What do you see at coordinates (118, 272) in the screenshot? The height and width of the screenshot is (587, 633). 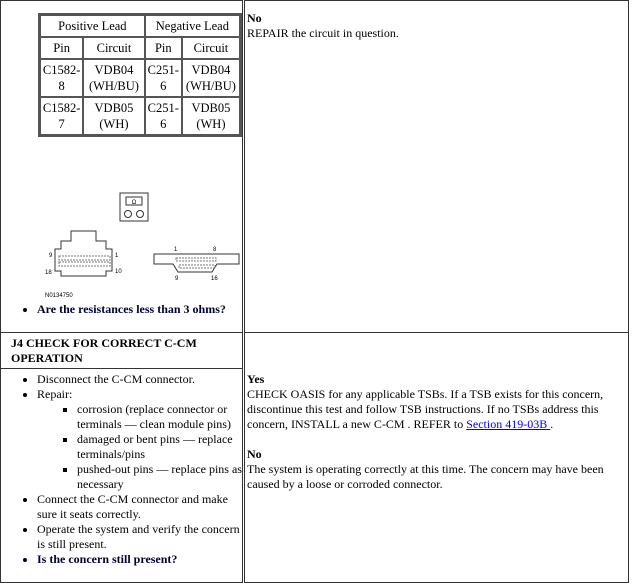 I see `svg-text: 10` at bounding box center [118, 272].